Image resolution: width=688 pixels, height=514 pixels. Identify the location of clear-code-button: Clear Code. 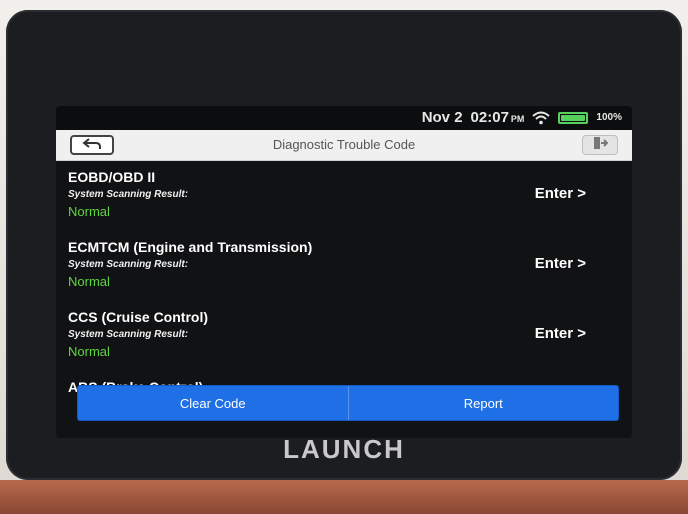
(213, 403).